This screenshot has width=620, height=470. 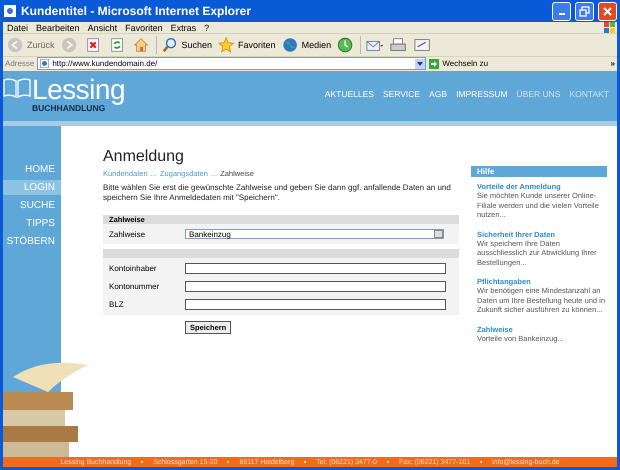 What do you see at coordinates (609, 27) in the screenshot?
I see `windows-flag-icon` at bounding box center [609, 27].